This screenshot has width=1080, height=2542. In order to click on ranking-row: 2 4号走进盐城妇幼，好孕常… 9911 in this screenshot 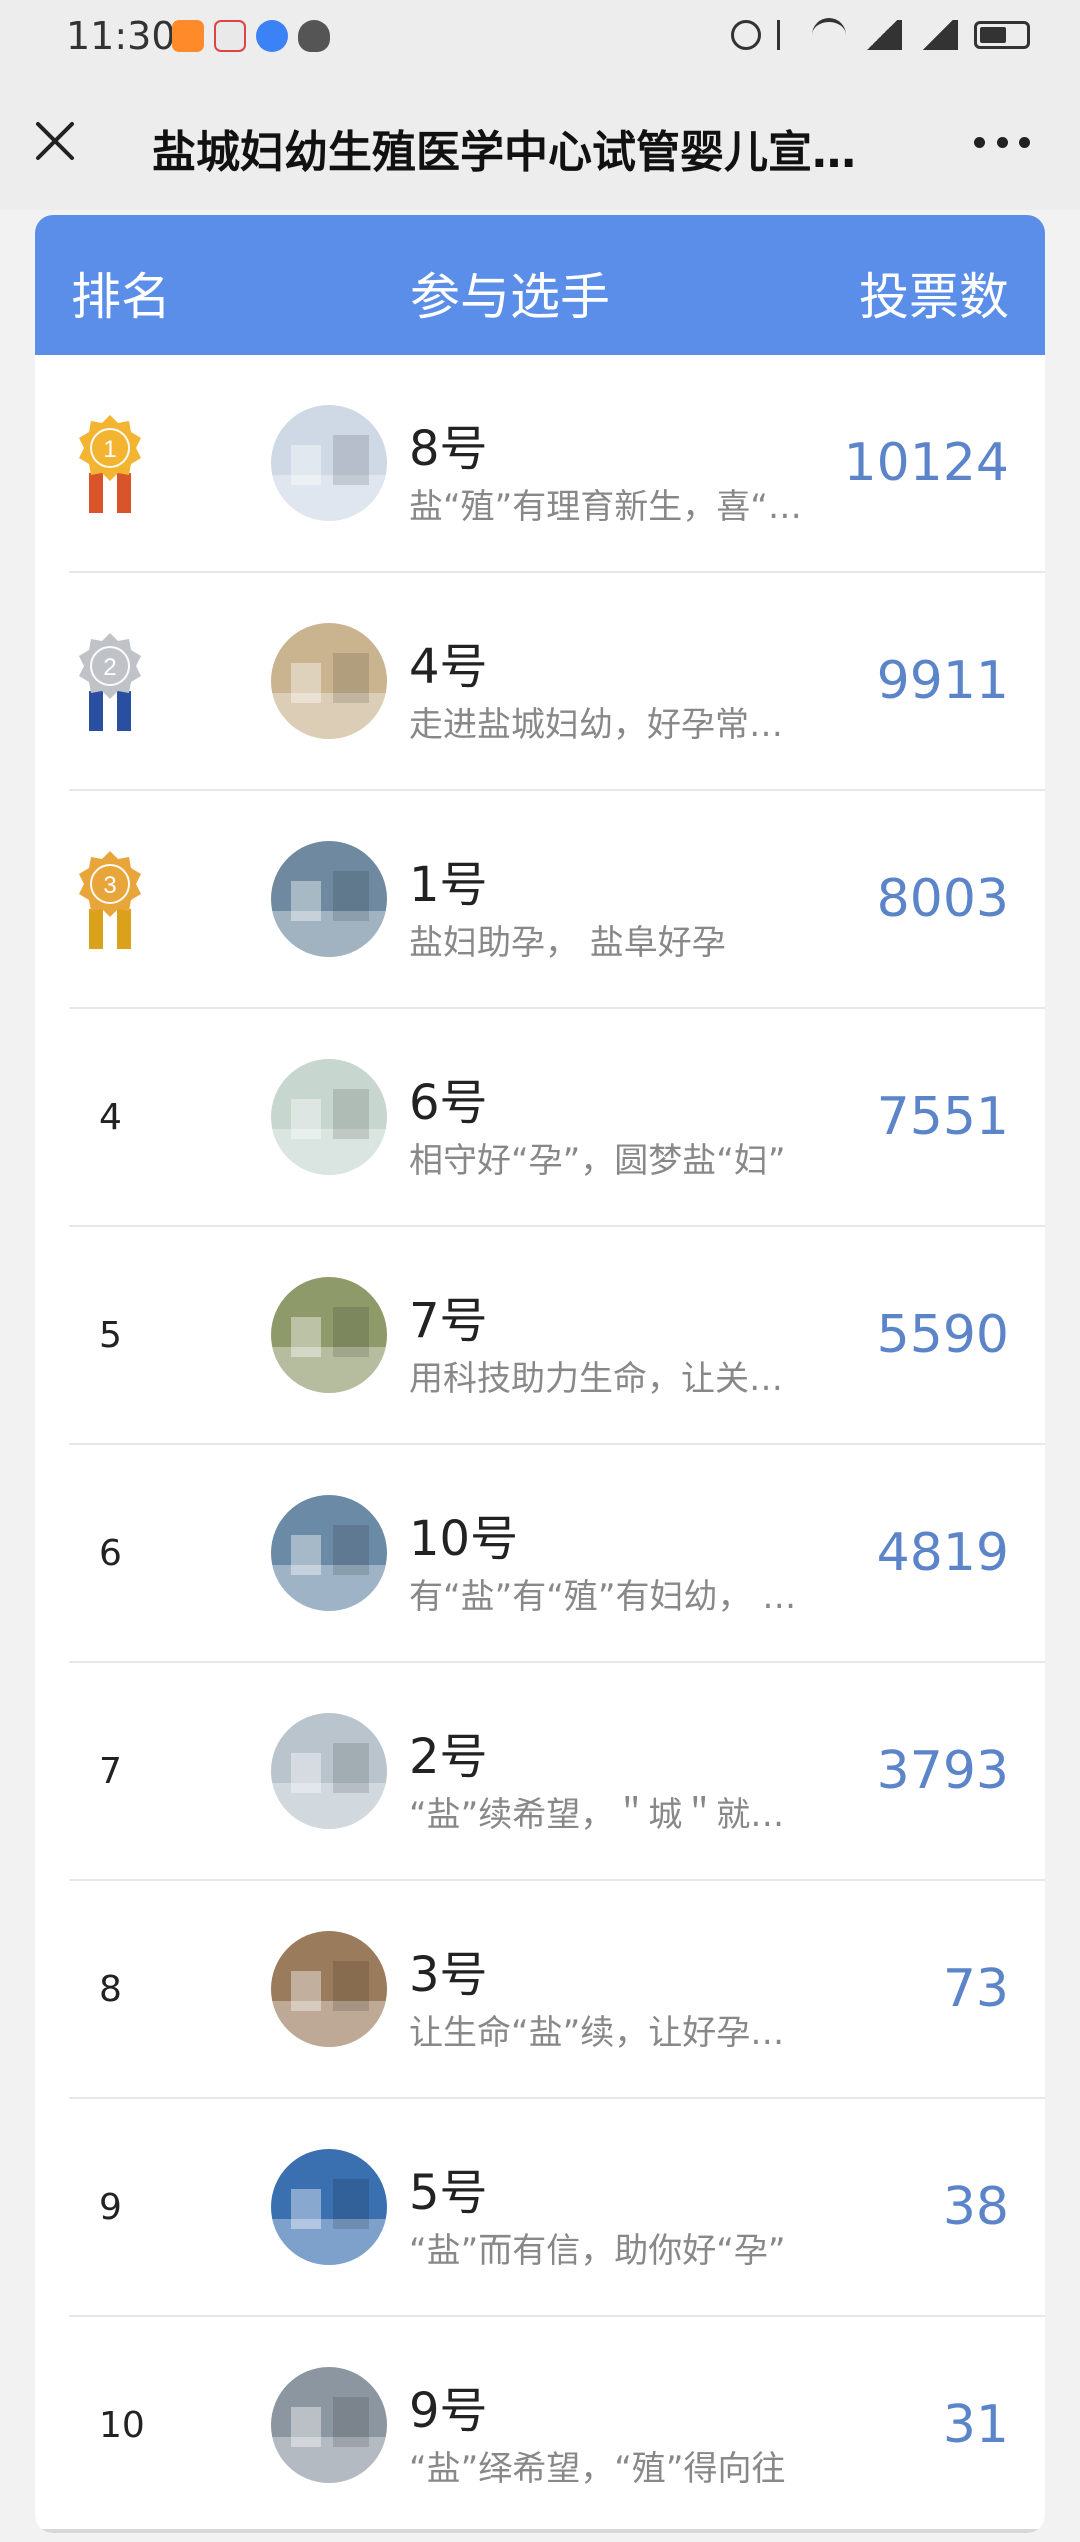, I will do `click(540, 682)`.